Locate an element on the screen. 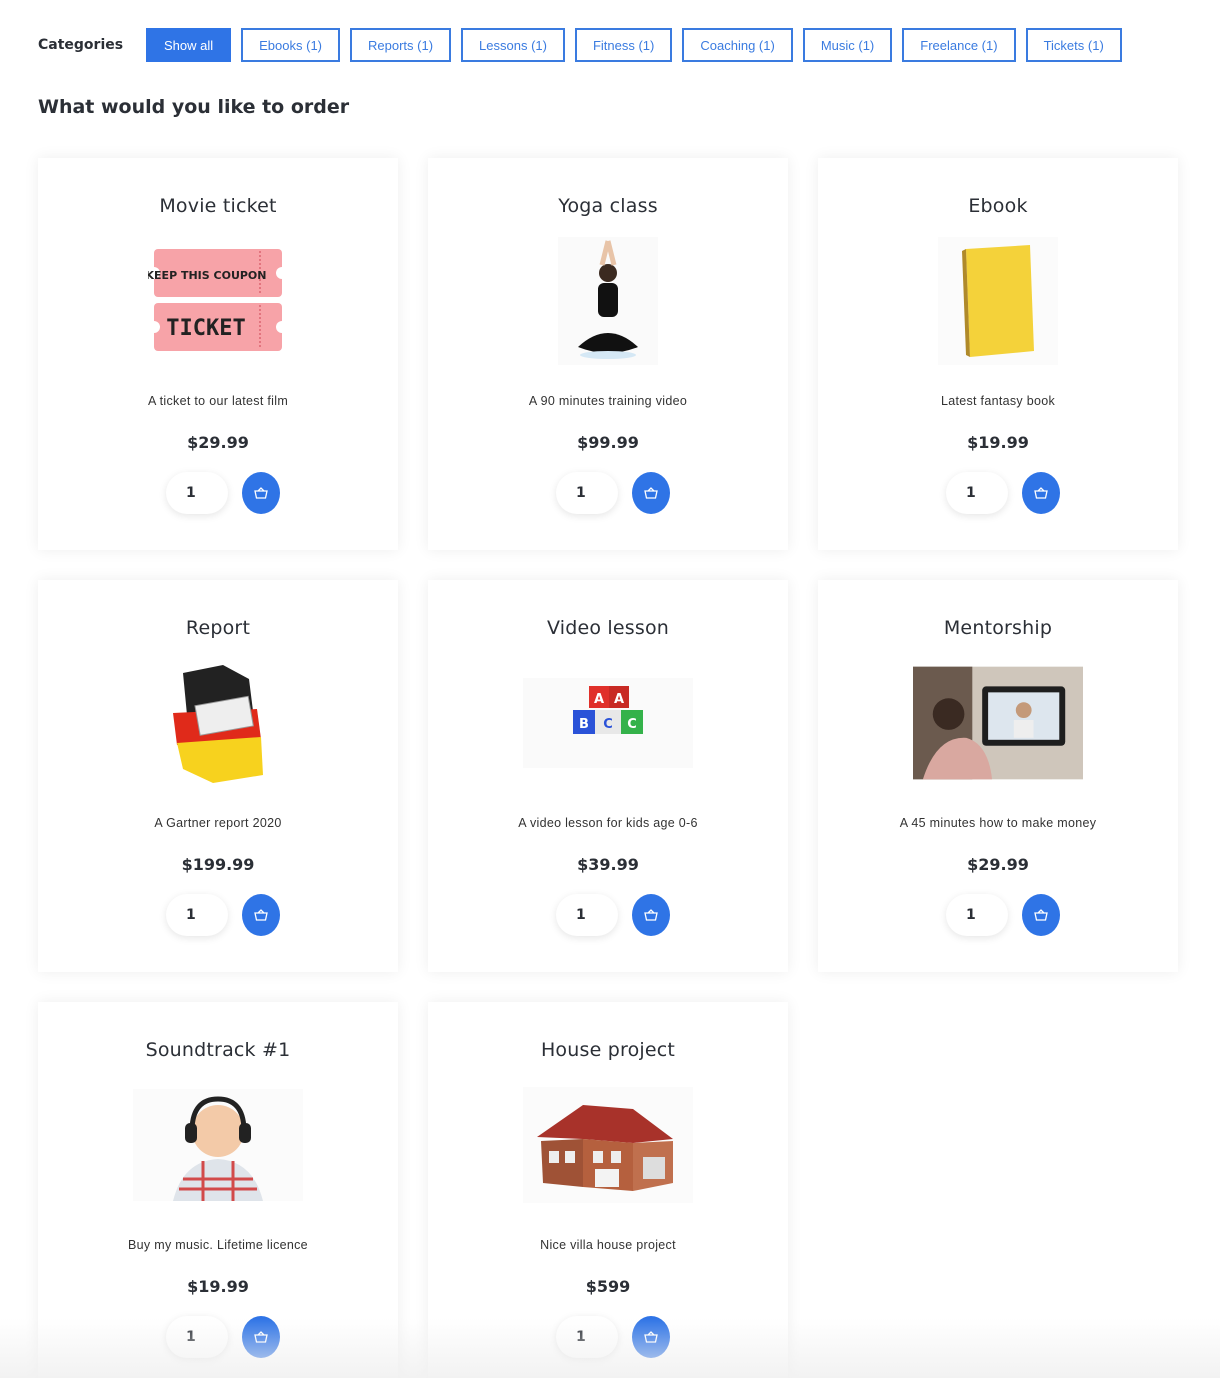 The height and width of the screenshot is (1378, 1220). ticket-coupon-image: KEEP THIS COUPON TICKET is located at coordinates (218, 301).